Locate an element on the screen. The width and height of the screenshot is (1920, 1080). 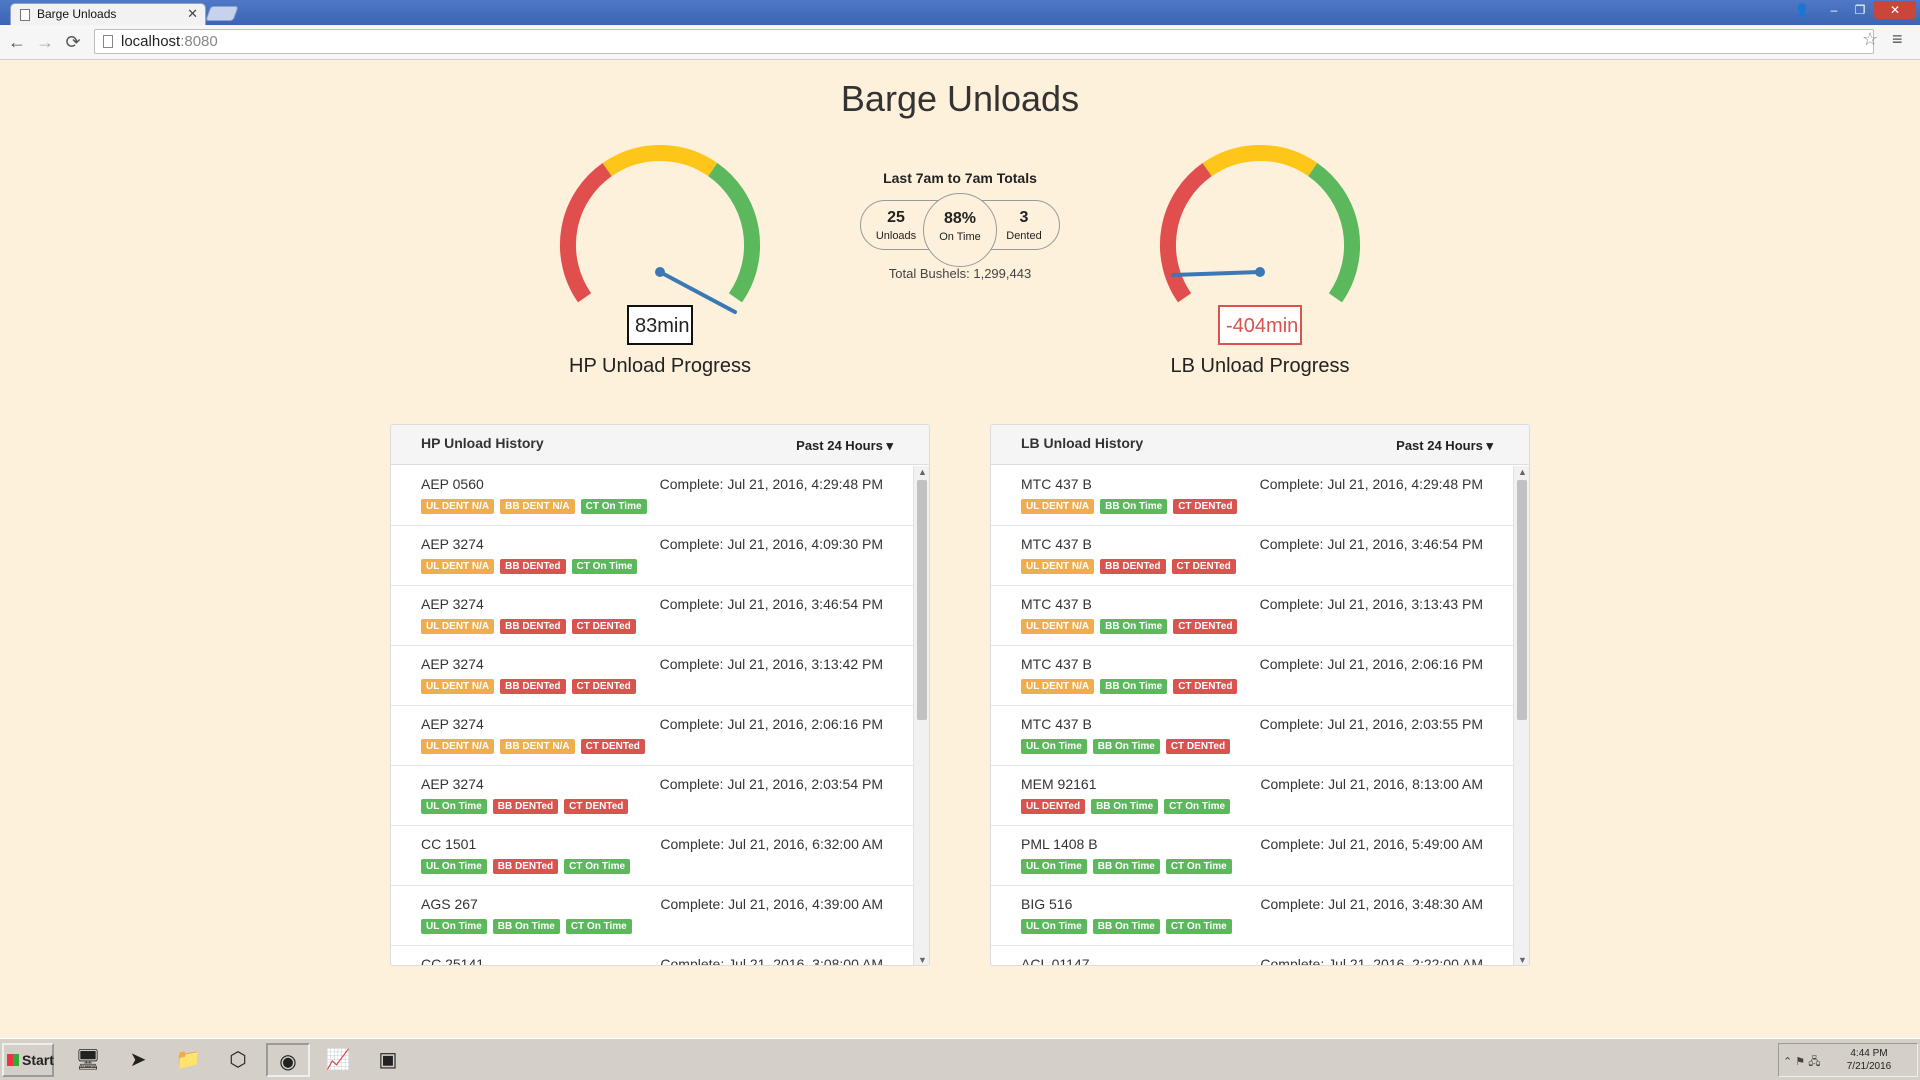
minimize-button: – is located at coordinates (1834, 10).